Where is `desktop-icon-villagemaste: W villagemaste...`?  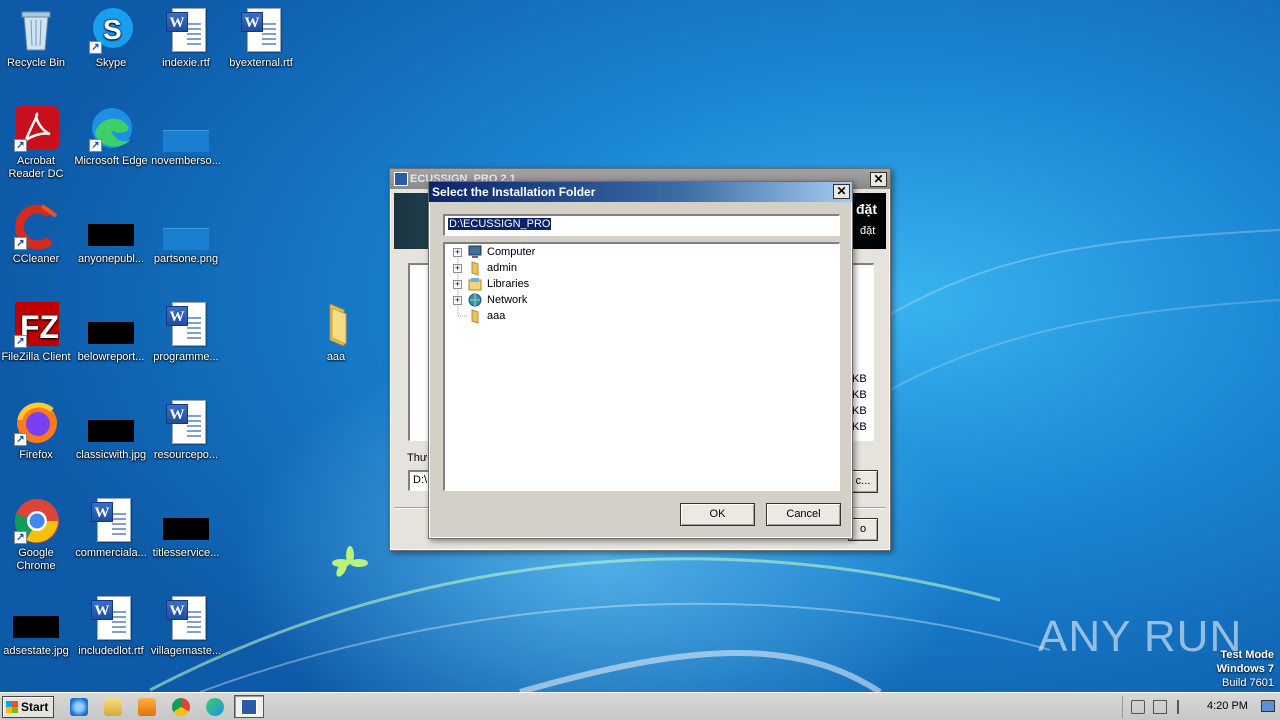 desktop-icon-villagemaste: W villagemaste... is located at coordinates (186, 626).